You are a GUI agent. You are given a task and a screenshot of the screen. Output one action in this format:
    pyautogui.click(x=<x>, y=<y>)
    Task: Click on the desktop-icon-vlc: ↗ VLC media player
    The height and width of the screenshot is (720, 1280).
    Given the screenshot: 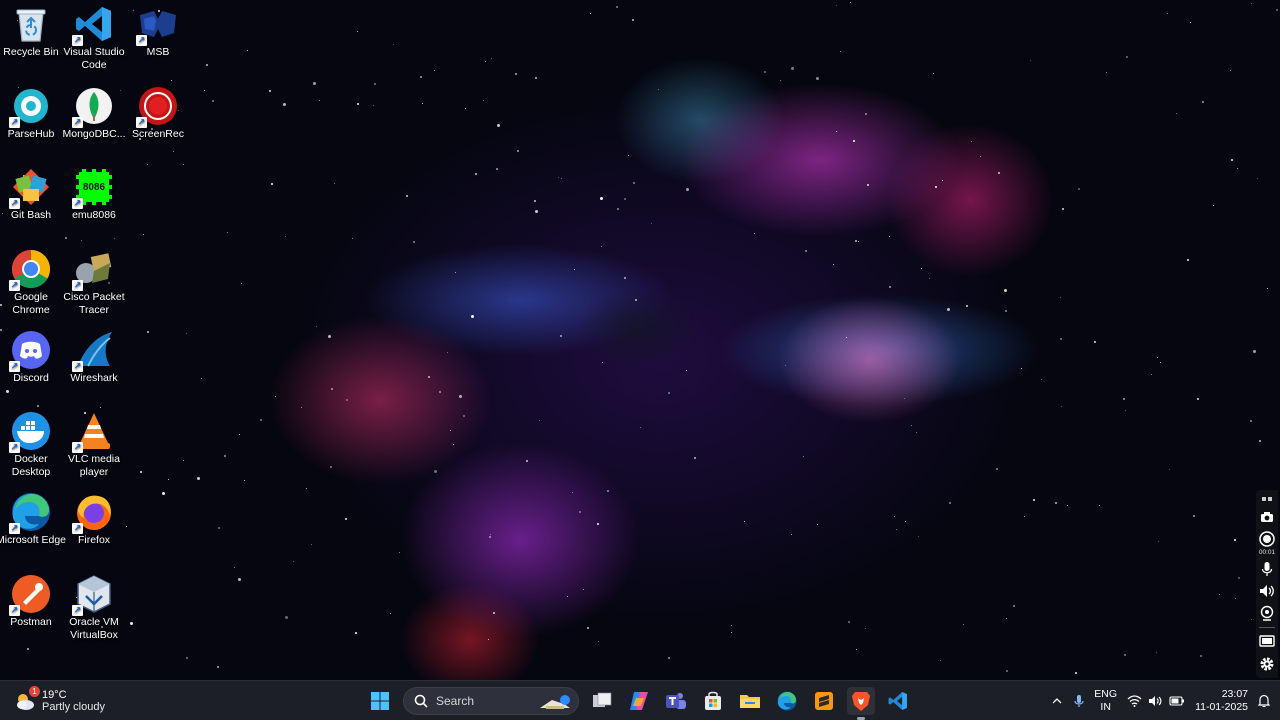 What is the action you would take?
    pyautogui.click(x=94, y=445)
    